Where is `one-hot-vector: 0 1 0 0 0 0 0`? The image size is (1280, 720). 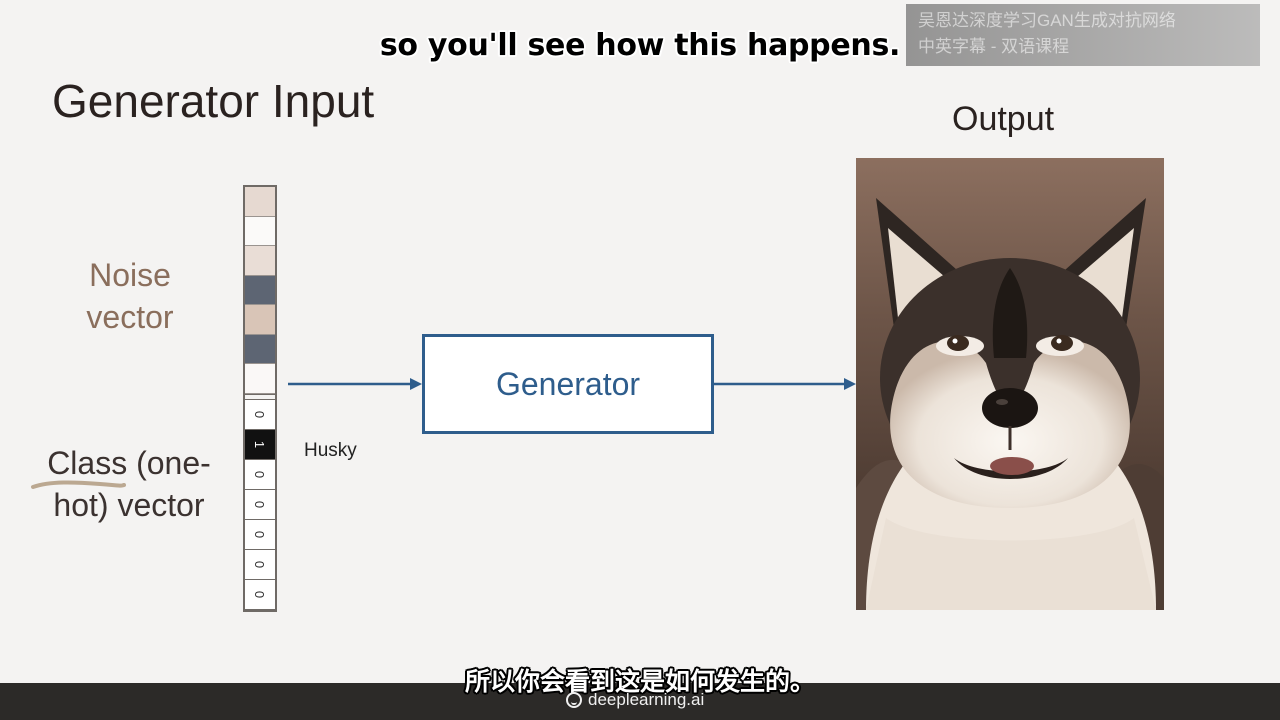
one-hot-vector: 0 1 0 0 0 0 0 is located at coordinates (260, 505).